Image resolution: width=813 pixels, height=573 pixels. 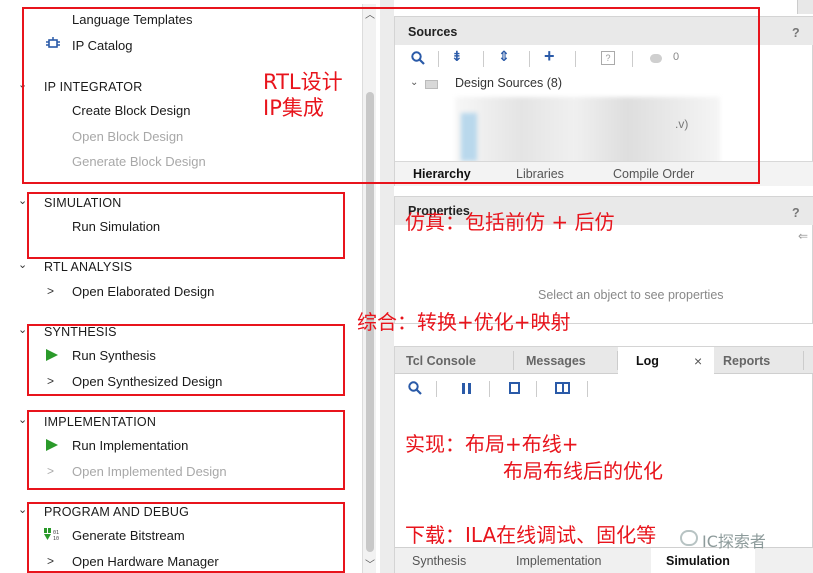 What do you see at coordinates (441, 361) in the screenshot?
I see `tab-tcl-console: Tcl Console` at bounding box center [441, 361].